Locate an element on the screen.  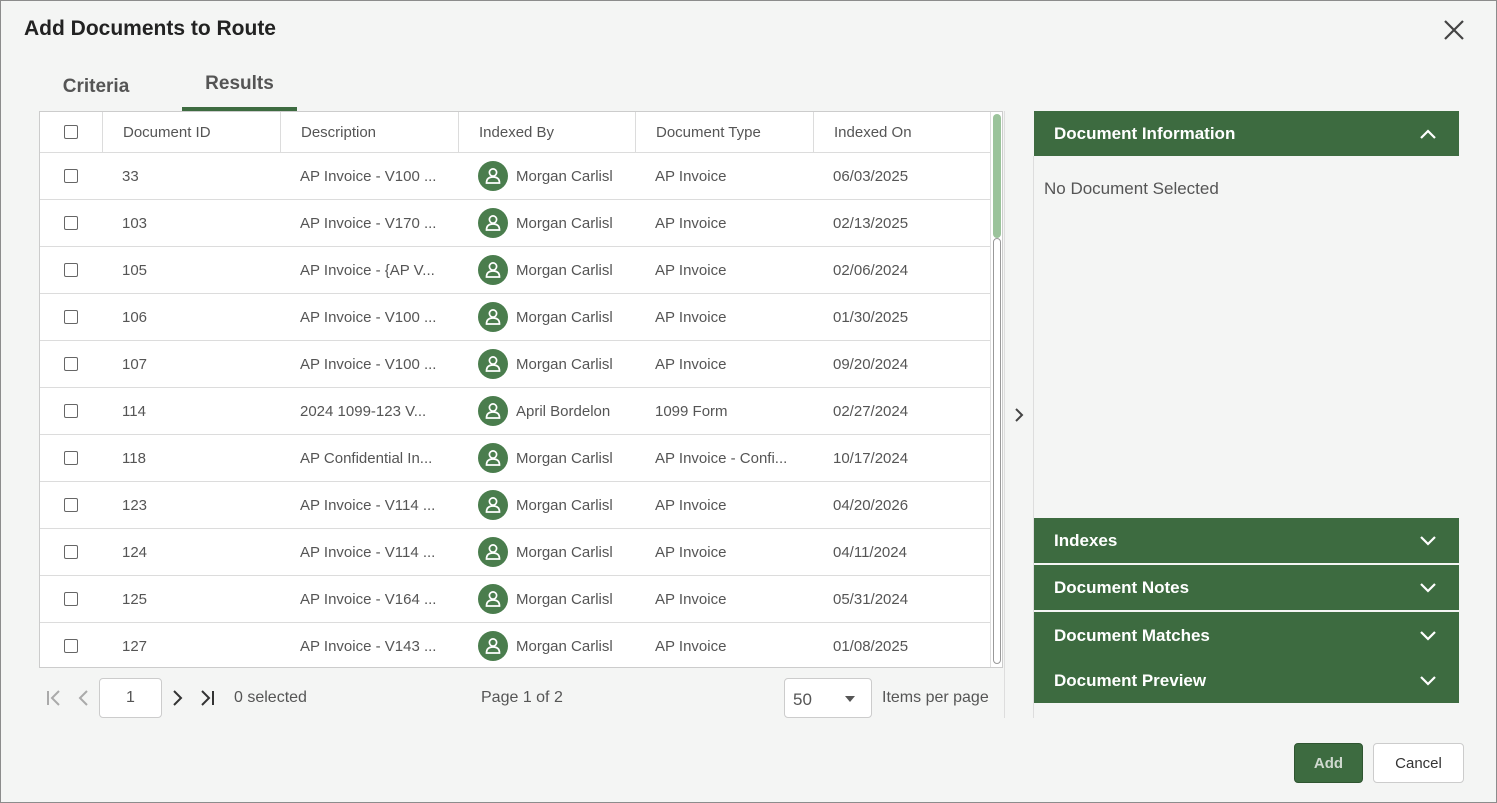
cell-document-id: 107 is located at coordinates (135, 364).